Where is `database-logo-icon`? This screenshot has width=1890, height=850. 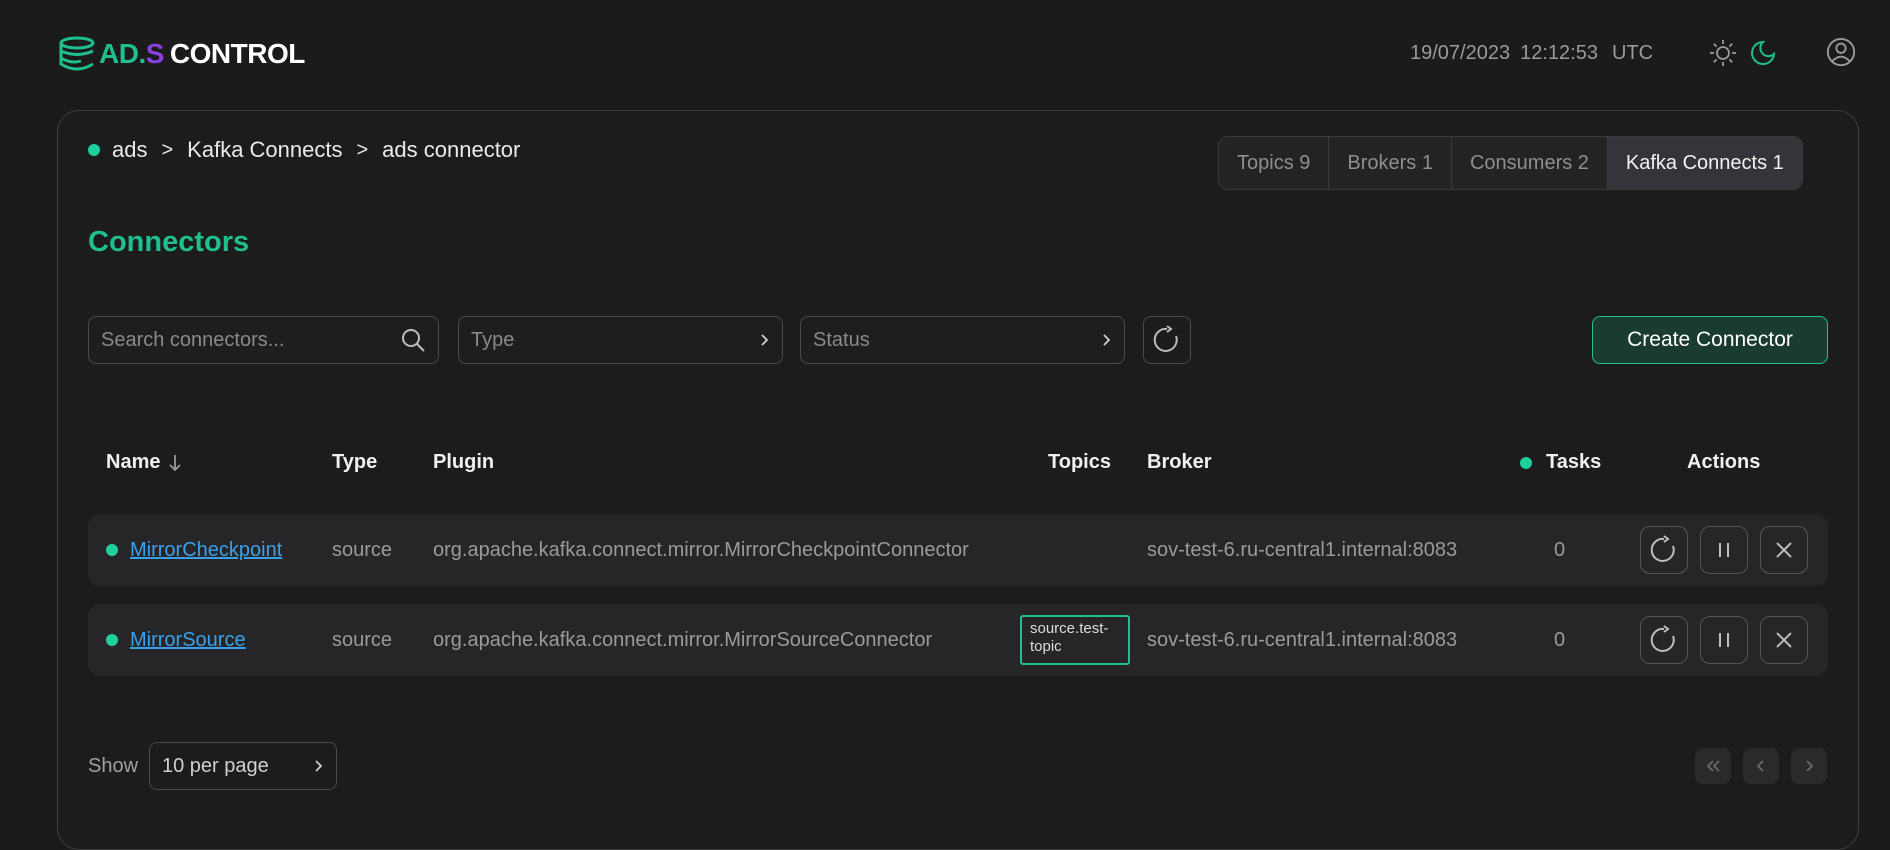
database-logo-icon is located at coordinates (77, 53).